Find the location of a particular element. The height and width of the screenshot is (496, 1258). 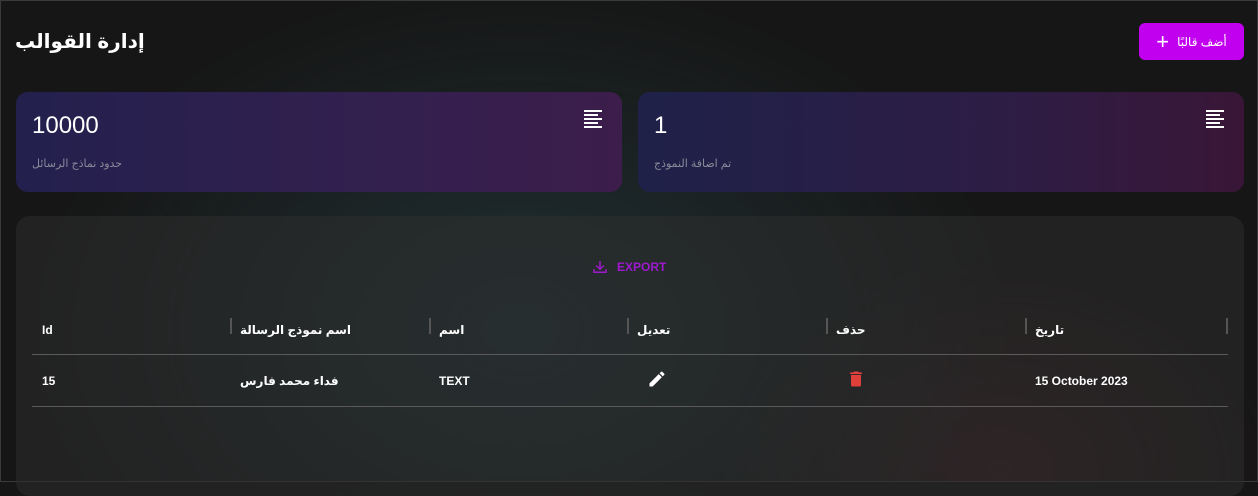

export-label: EXPORT is located at coordinates (642, 267).